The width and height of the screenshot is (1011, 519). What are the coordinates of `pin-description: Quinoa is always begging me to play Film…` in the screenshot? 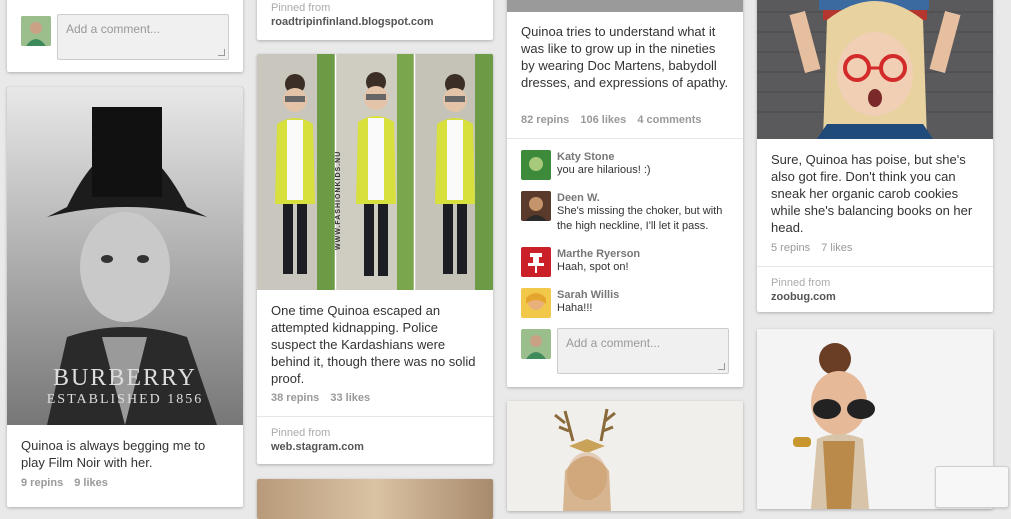 It's located at (113, 454).